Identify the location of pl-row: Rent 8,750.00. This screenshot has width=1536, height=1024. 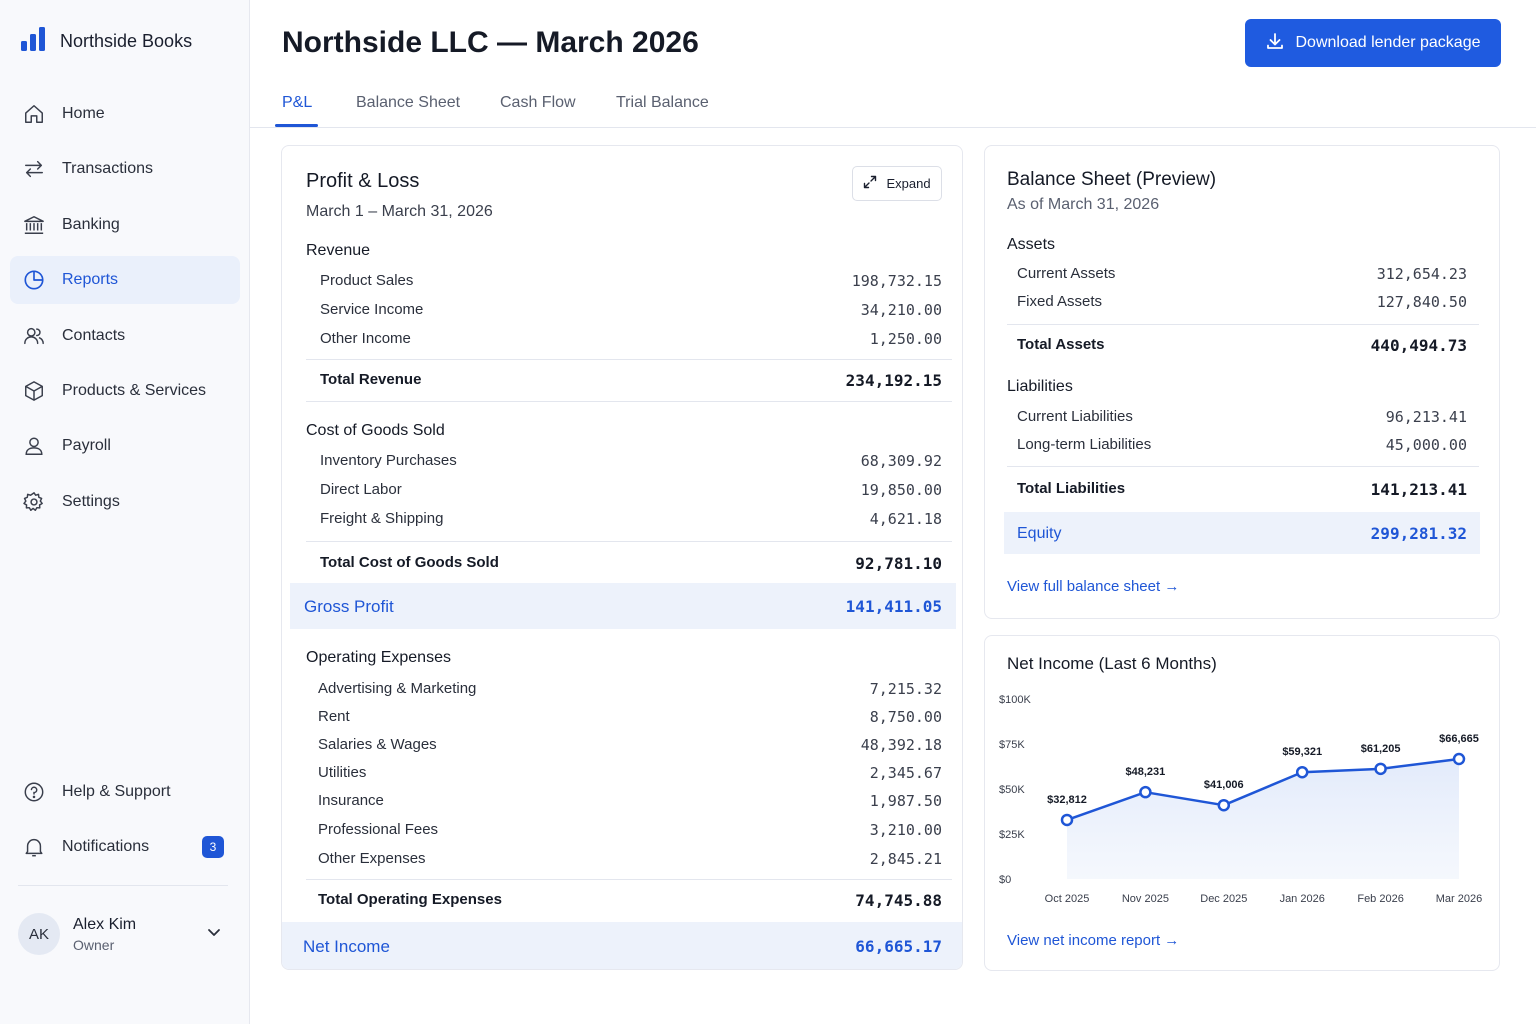
(630, 719).